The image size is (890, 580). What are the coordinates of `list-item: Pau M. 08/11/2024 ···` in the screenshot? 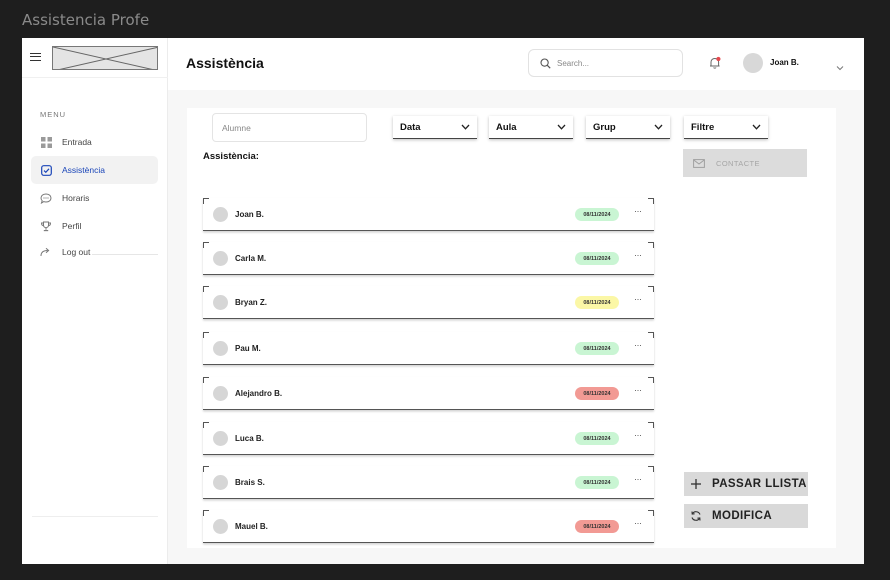 It's located at (428, 348).